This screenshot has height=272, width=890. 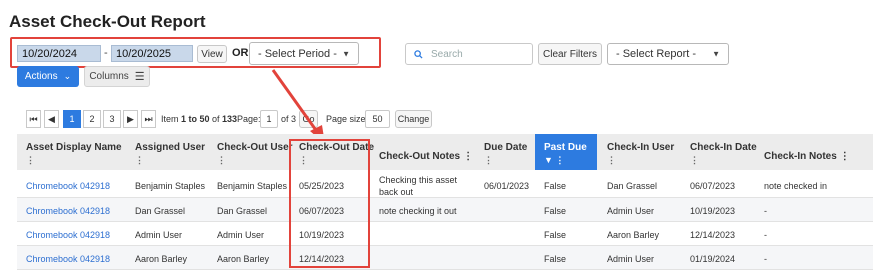 What do you see at coordinates (329, 203) in the screenshot?
I see `annotation-highlight-column` at bounding box center [329, 203].